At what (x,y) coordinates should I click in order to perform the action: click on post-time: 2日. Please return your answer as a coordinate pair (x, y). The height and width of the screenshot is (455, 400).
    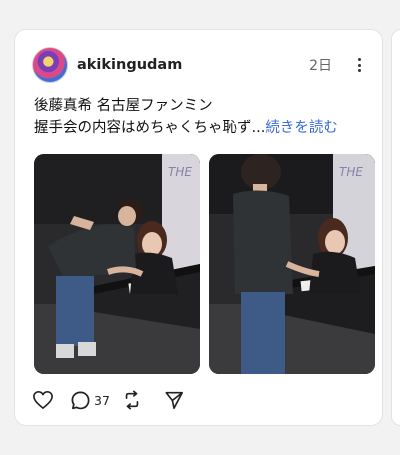
    Looking at the image, I should click on (320, 66).